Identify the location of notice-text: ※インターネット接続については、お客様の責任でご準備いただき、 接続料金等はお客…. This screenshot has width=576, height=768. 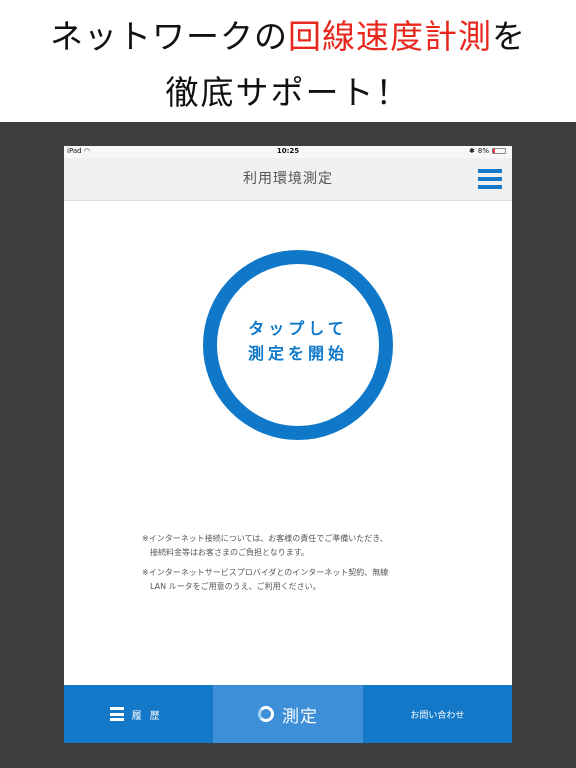
(307, 566).